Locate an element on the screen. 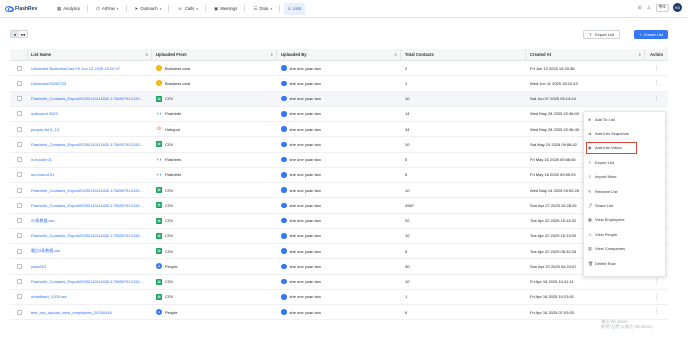 The image size is (688, 350). nav-item-meetings: ▣ Meetings is located at coordinates (225, 9).